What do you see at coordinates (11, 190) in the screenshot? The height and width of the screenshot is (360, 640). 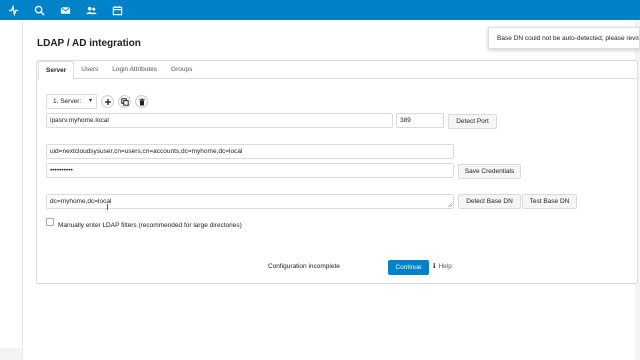 I see `left-sidebar` at bounding box center [11, 190].